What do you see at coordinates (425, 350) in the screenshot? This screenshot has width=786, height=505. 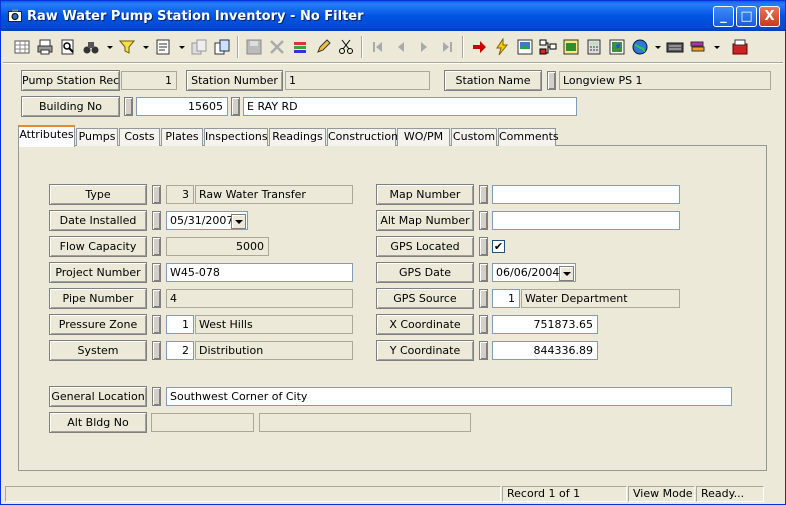 I see `y-coordinate-button: Y Coordinate` at bounding box center [425, 350].